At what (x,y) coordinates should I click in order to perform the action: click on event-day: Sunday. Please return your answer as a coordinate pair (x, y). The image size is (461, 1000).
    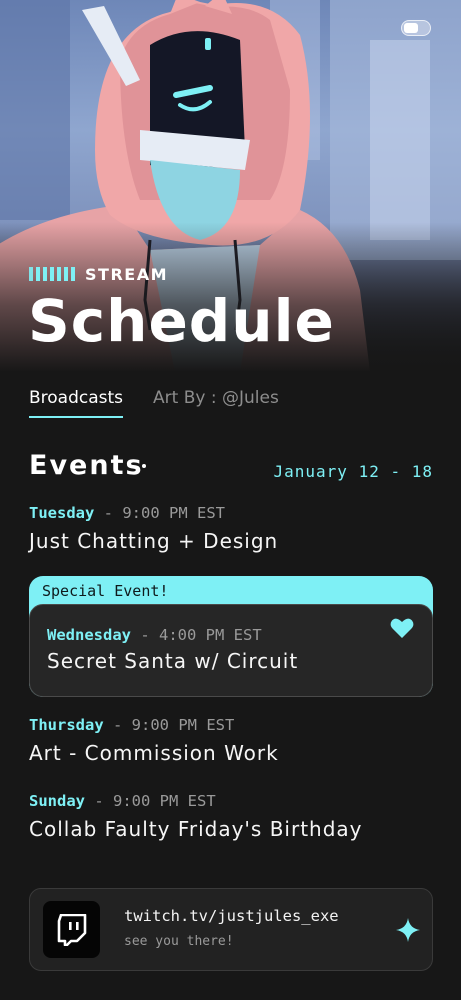
    Looking at the image, I should click on (57, 801).